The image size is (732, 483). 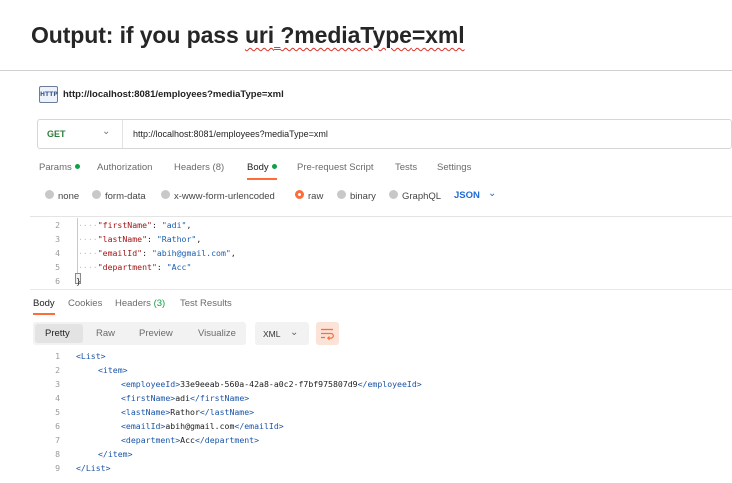 What do you see at coordinates (183, 398) in the screenshot?
I see `xml-text: adi` at bounding box center [183, 398].